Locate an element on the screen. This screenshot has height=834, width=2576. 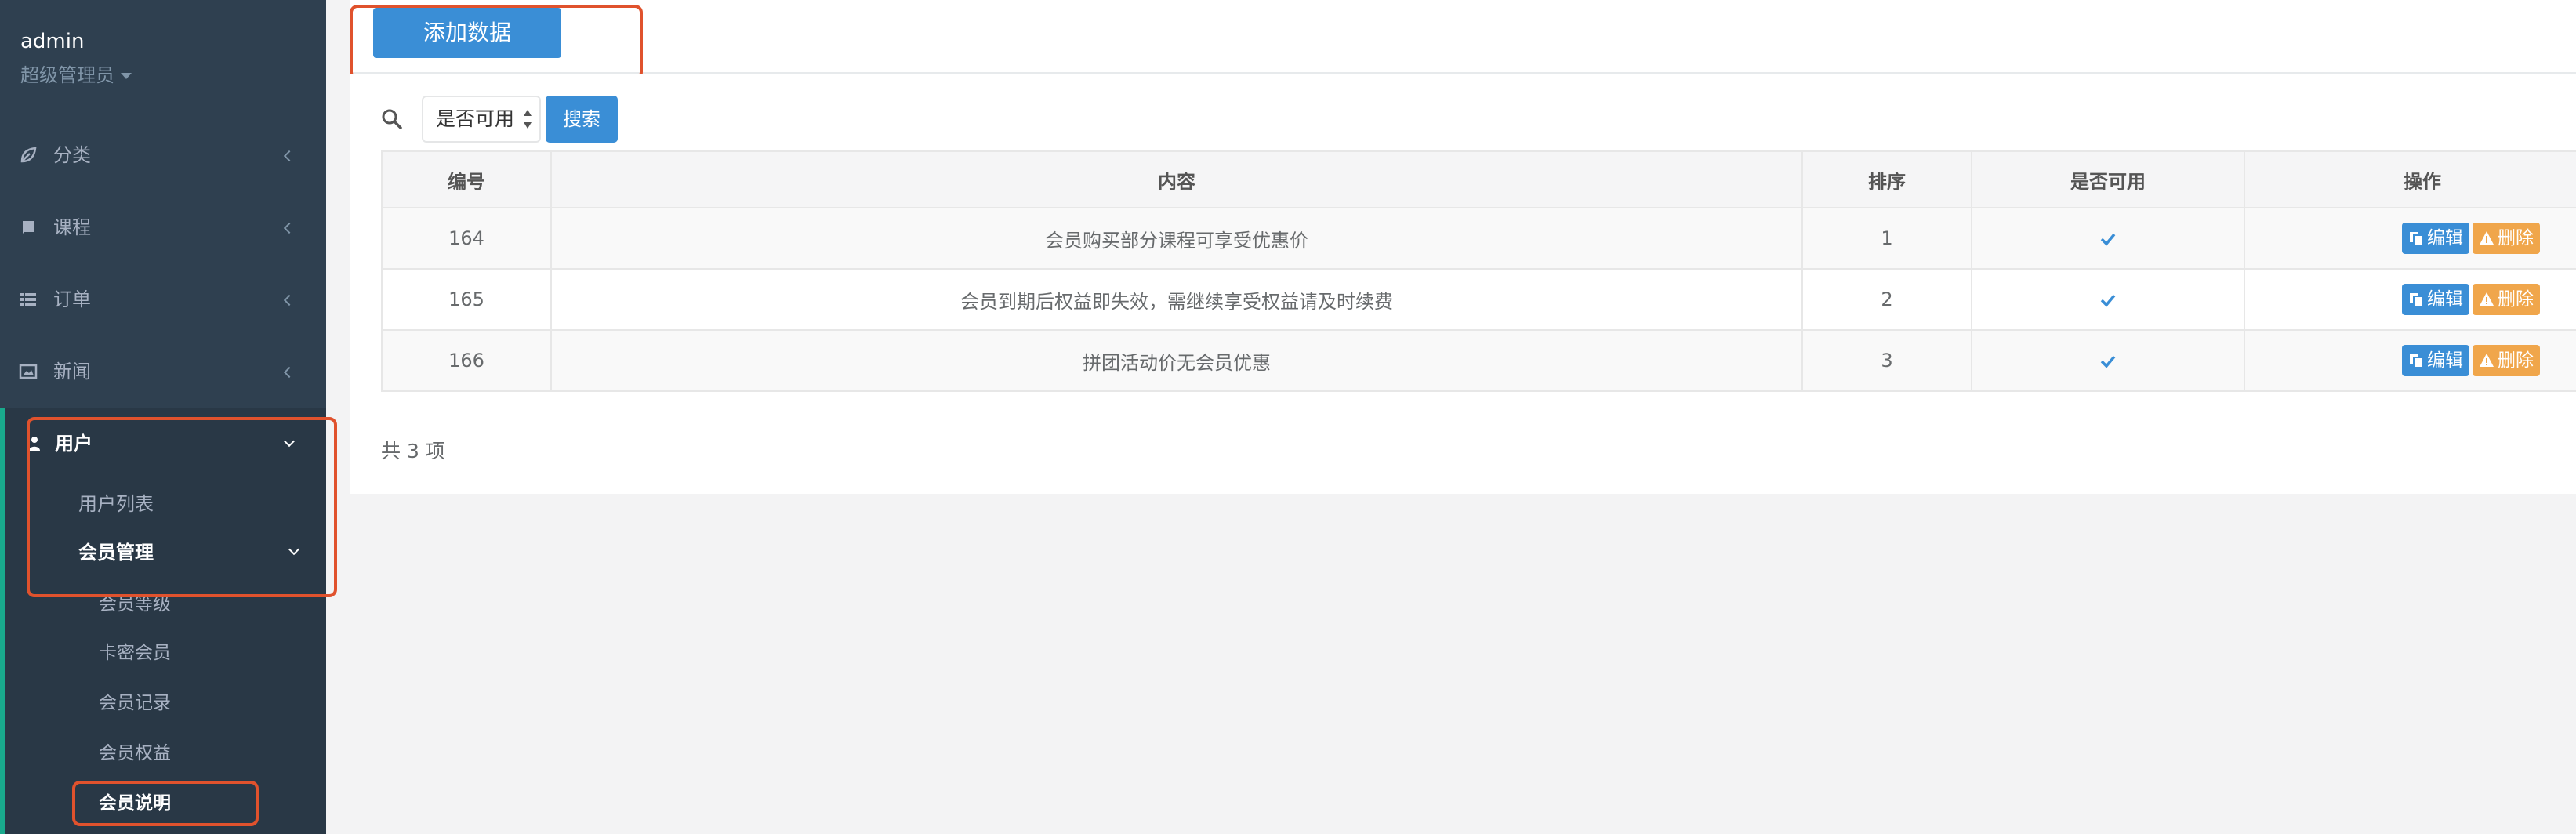
table-row: 166 拼团活动价无会员优惠 3 编辑 删除 is located at coordinates (1478, 360).